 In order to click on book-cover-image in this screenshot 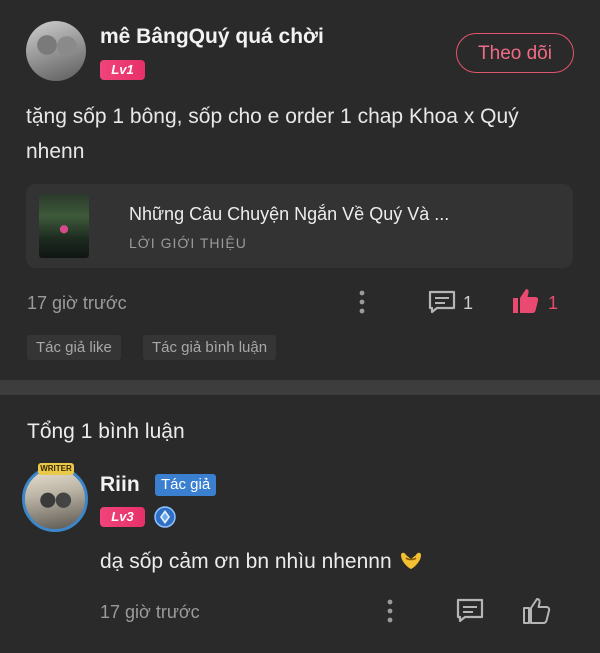, I will do `click(64, 226)`.